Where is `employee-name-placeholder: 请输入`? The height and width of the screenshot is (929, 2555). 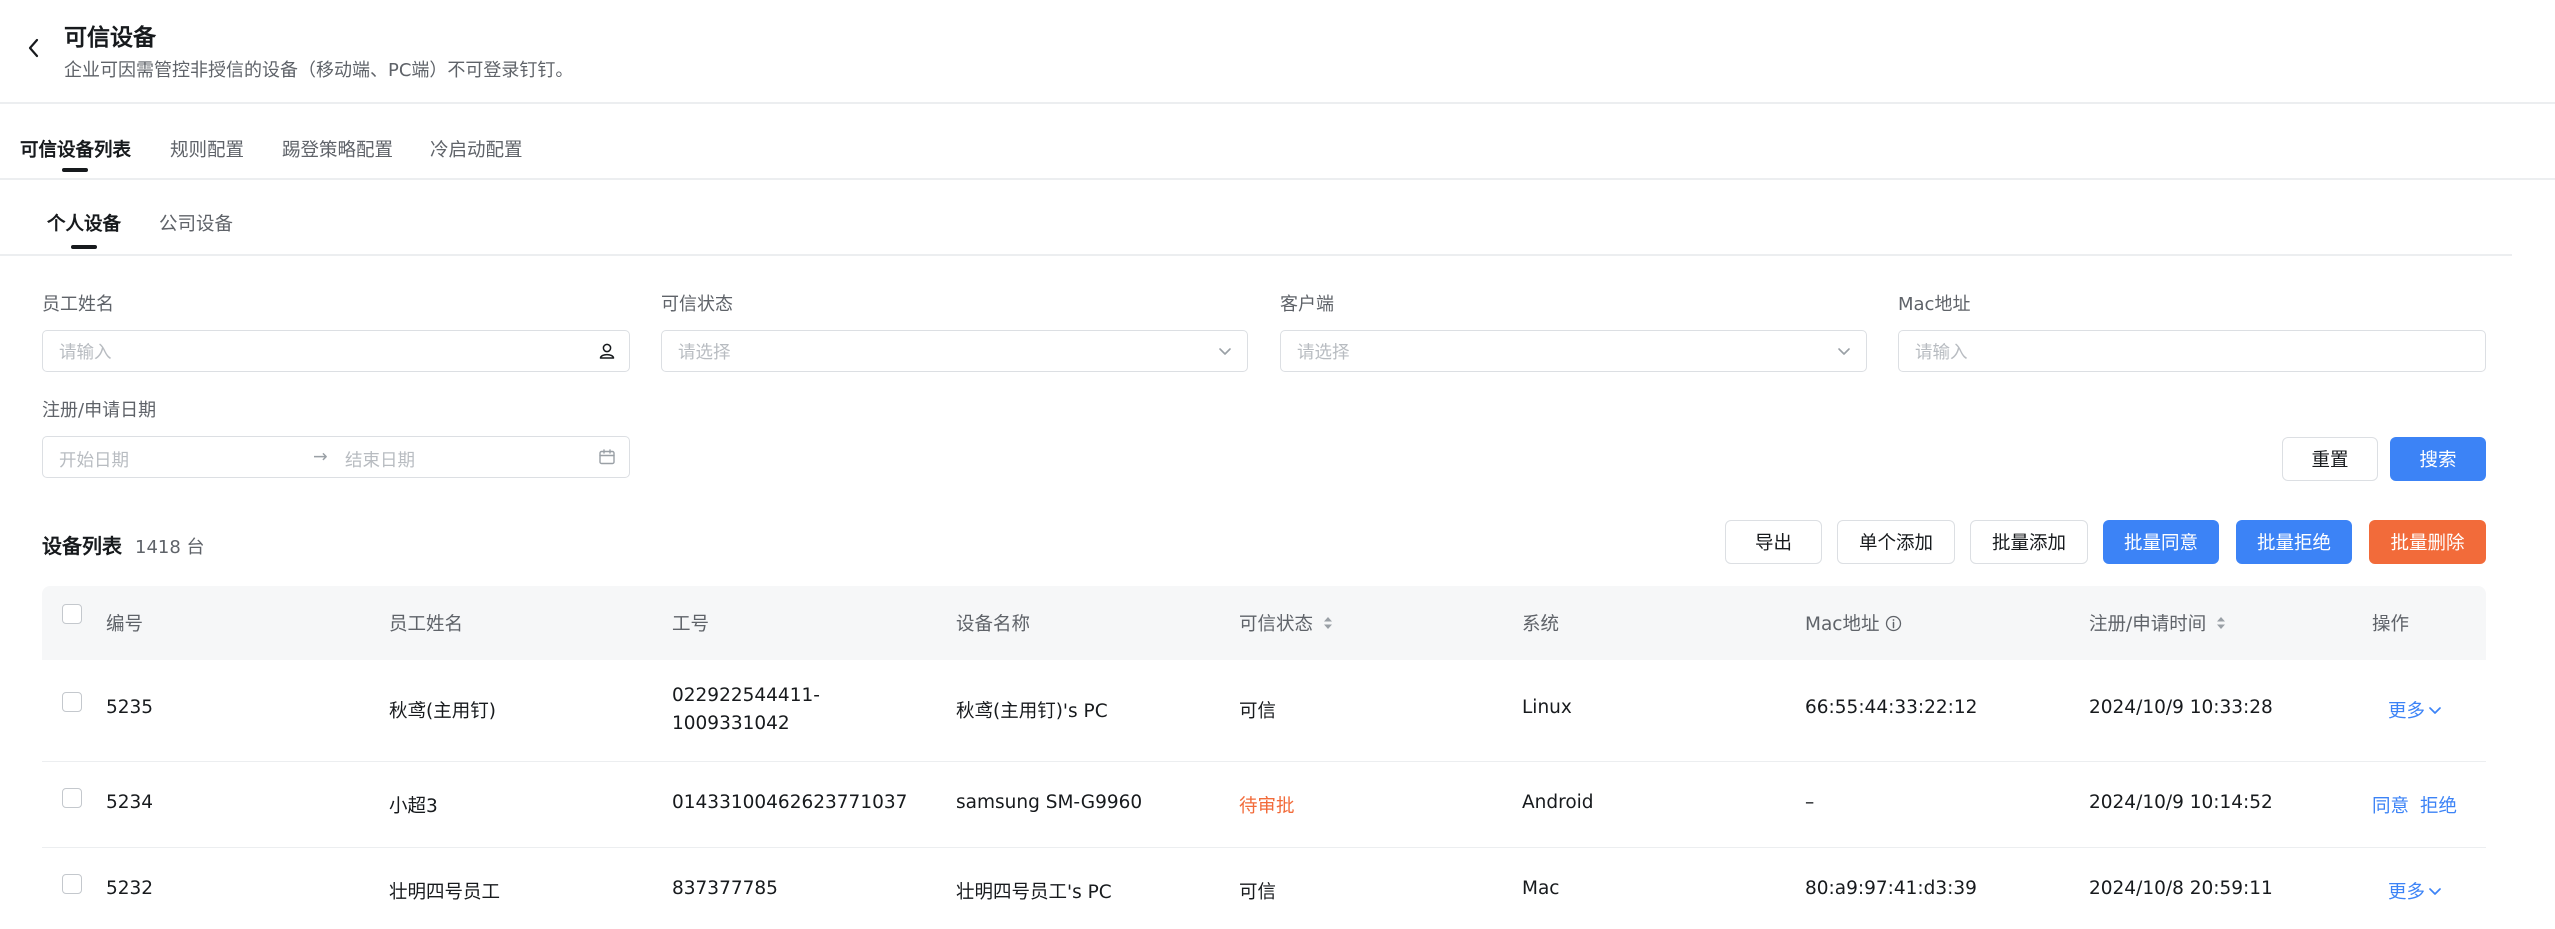
employee-name-placeholder: 请输入 is located at coordinates (85, 352).